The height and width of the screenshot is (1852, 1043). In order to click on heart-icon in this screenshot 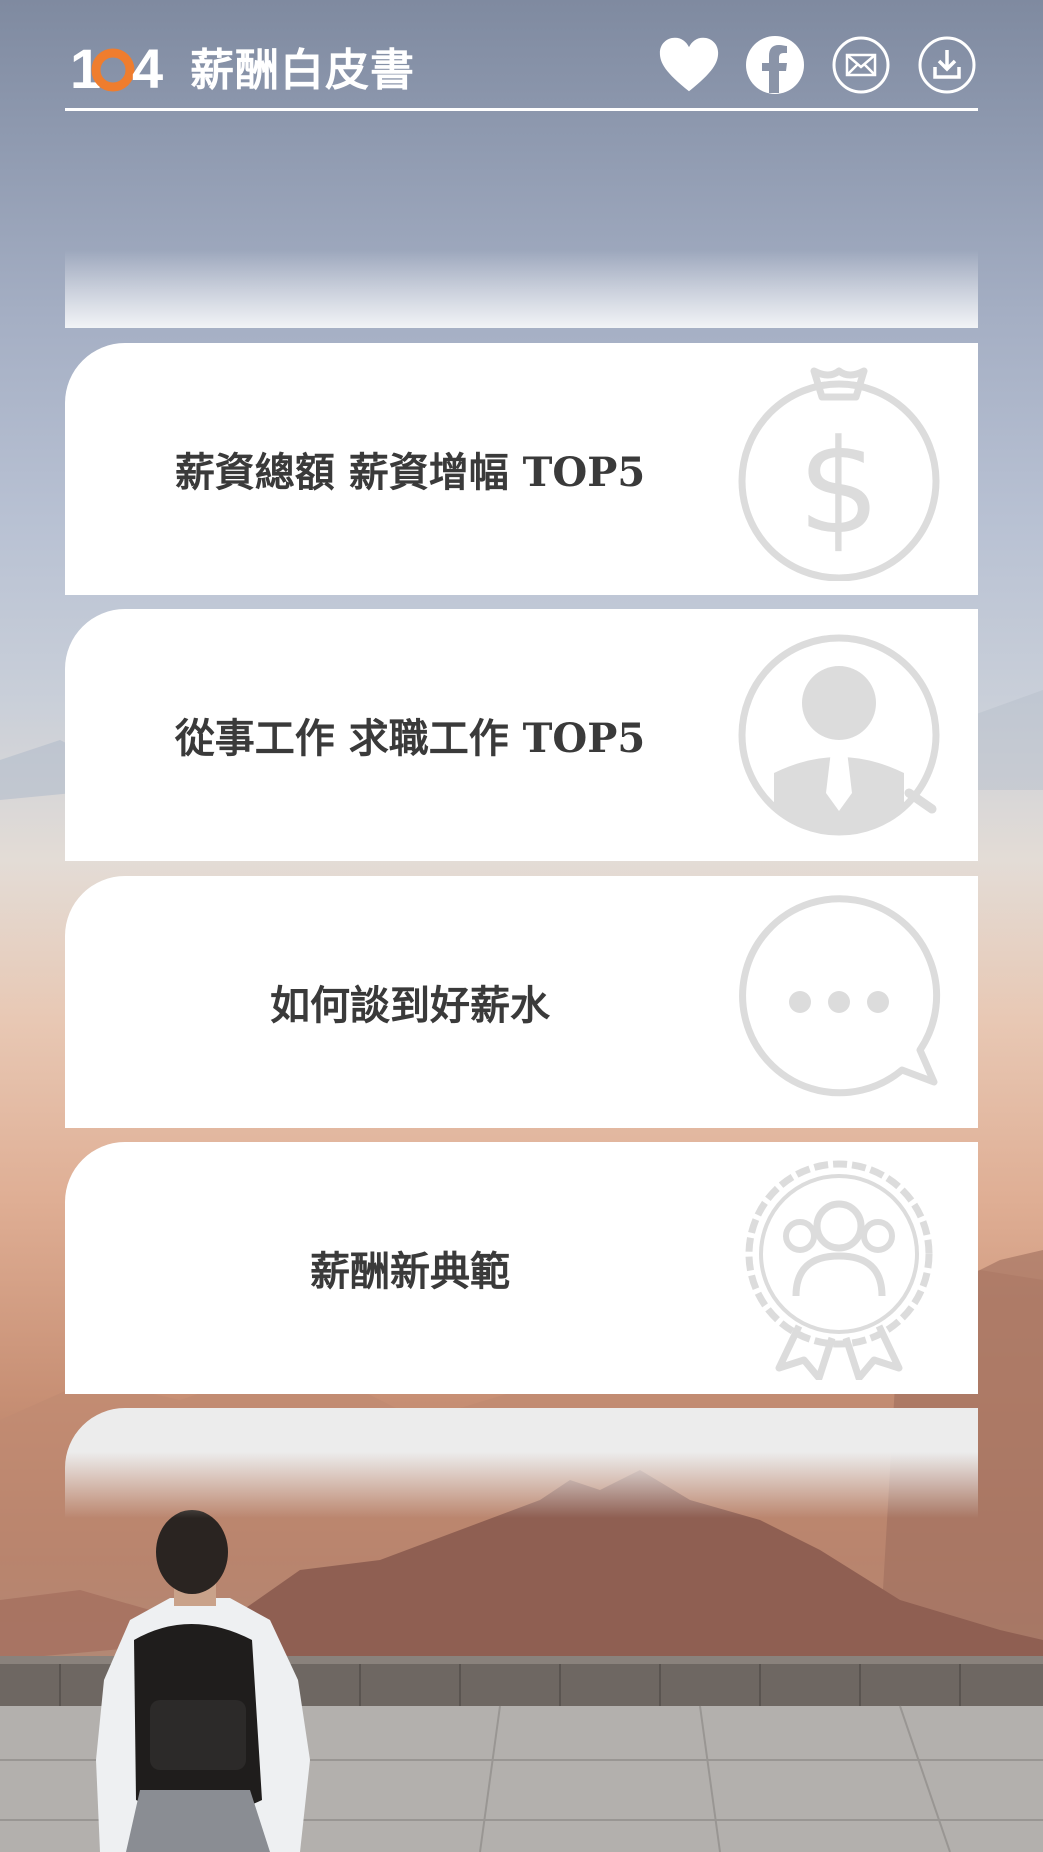, I will do `click(689, 65)`.